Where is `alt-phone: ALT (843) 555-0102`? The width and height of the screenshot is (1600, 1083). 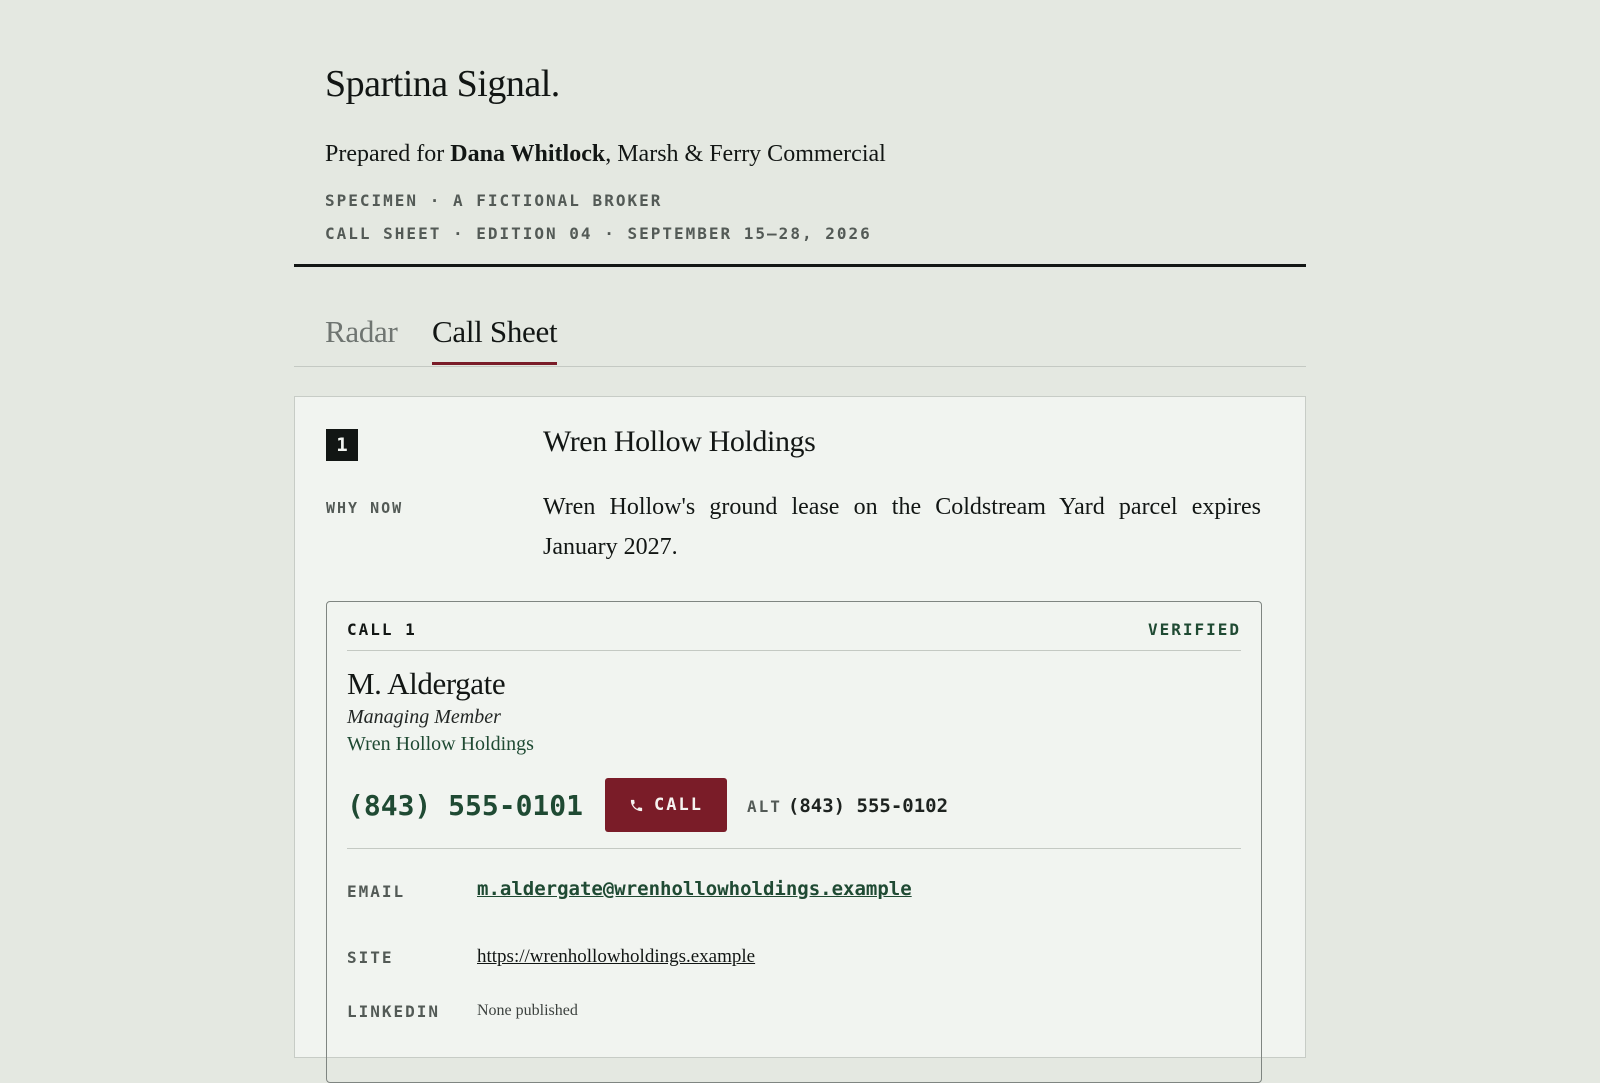 alt-phone: ALT (843) 555-0102 is located at coordinates (847, 806).